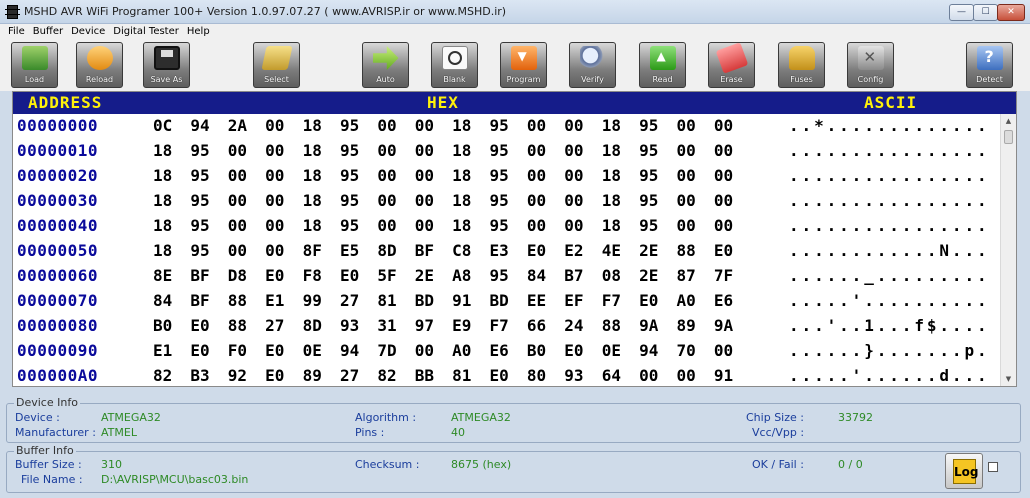 The height and width of the screenshot is (498, 1030). What do you see at coordinates (964, 471) in the screenshot?
I see `log-button: Log` at bounding box center [964, 471].